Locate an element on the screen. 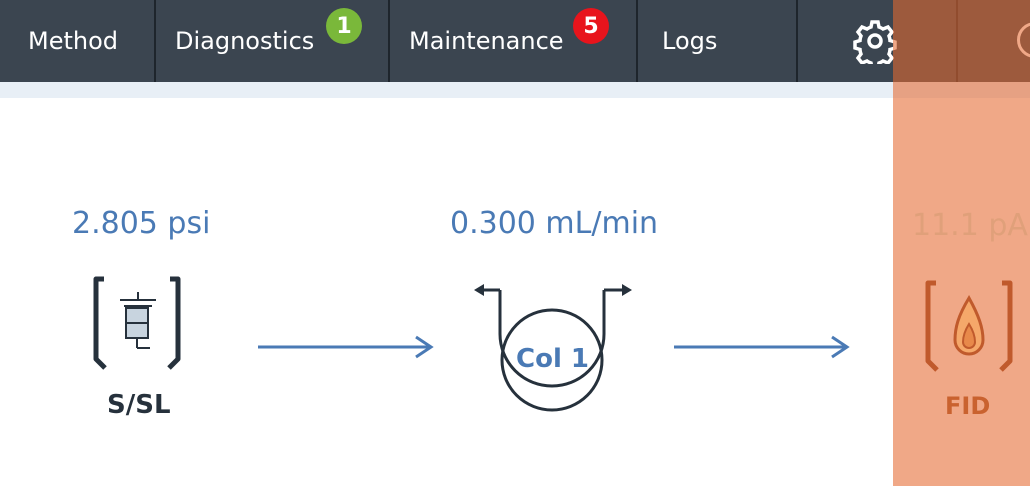  tab-diagnostics-label: Diagnostics is located at coordinates (245, 41).